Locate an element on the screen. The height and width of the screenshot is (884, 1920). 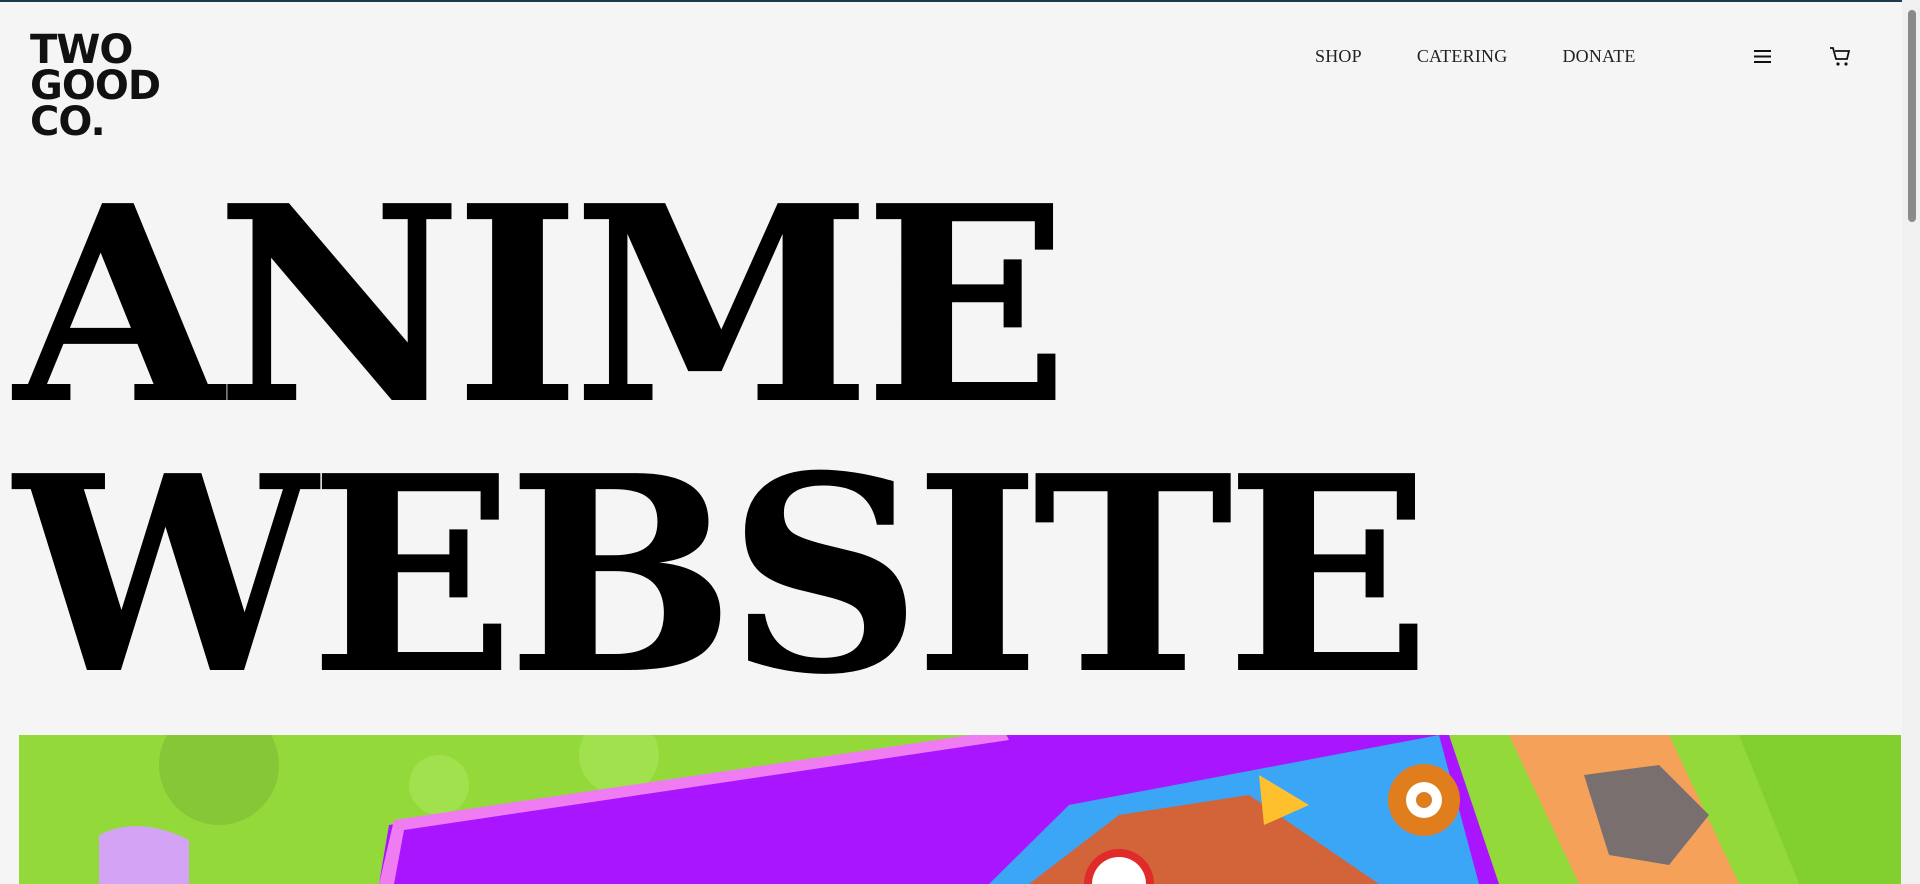
page-scrollbar is located at coordinates (1911, 442).